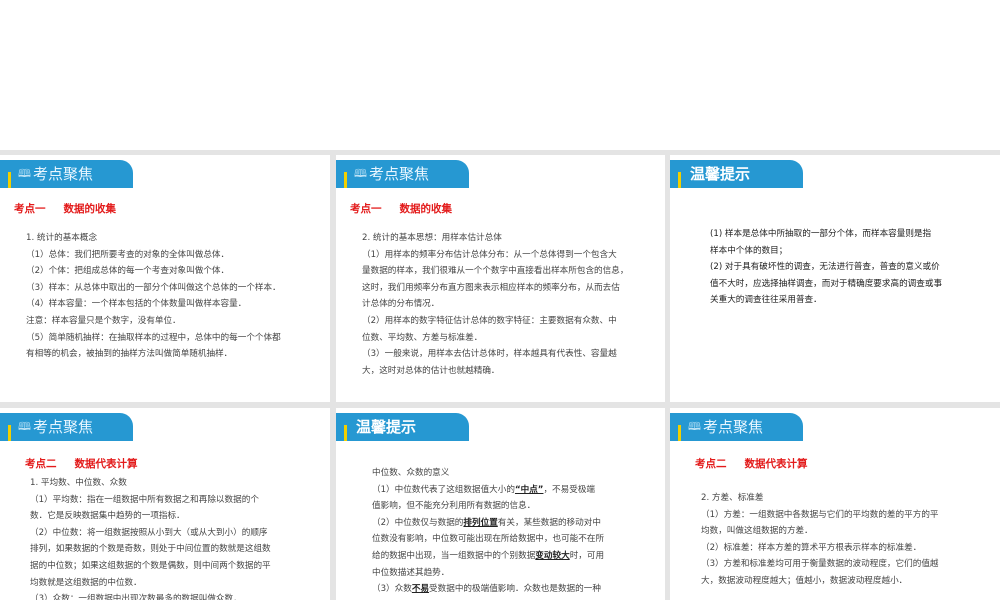 This screenshot has width=1000, height=600. I want to click on text-segment: 量数据的样本，我们很难从一个个数字中直接看出样本所包含的信息，, so click(495, 271).